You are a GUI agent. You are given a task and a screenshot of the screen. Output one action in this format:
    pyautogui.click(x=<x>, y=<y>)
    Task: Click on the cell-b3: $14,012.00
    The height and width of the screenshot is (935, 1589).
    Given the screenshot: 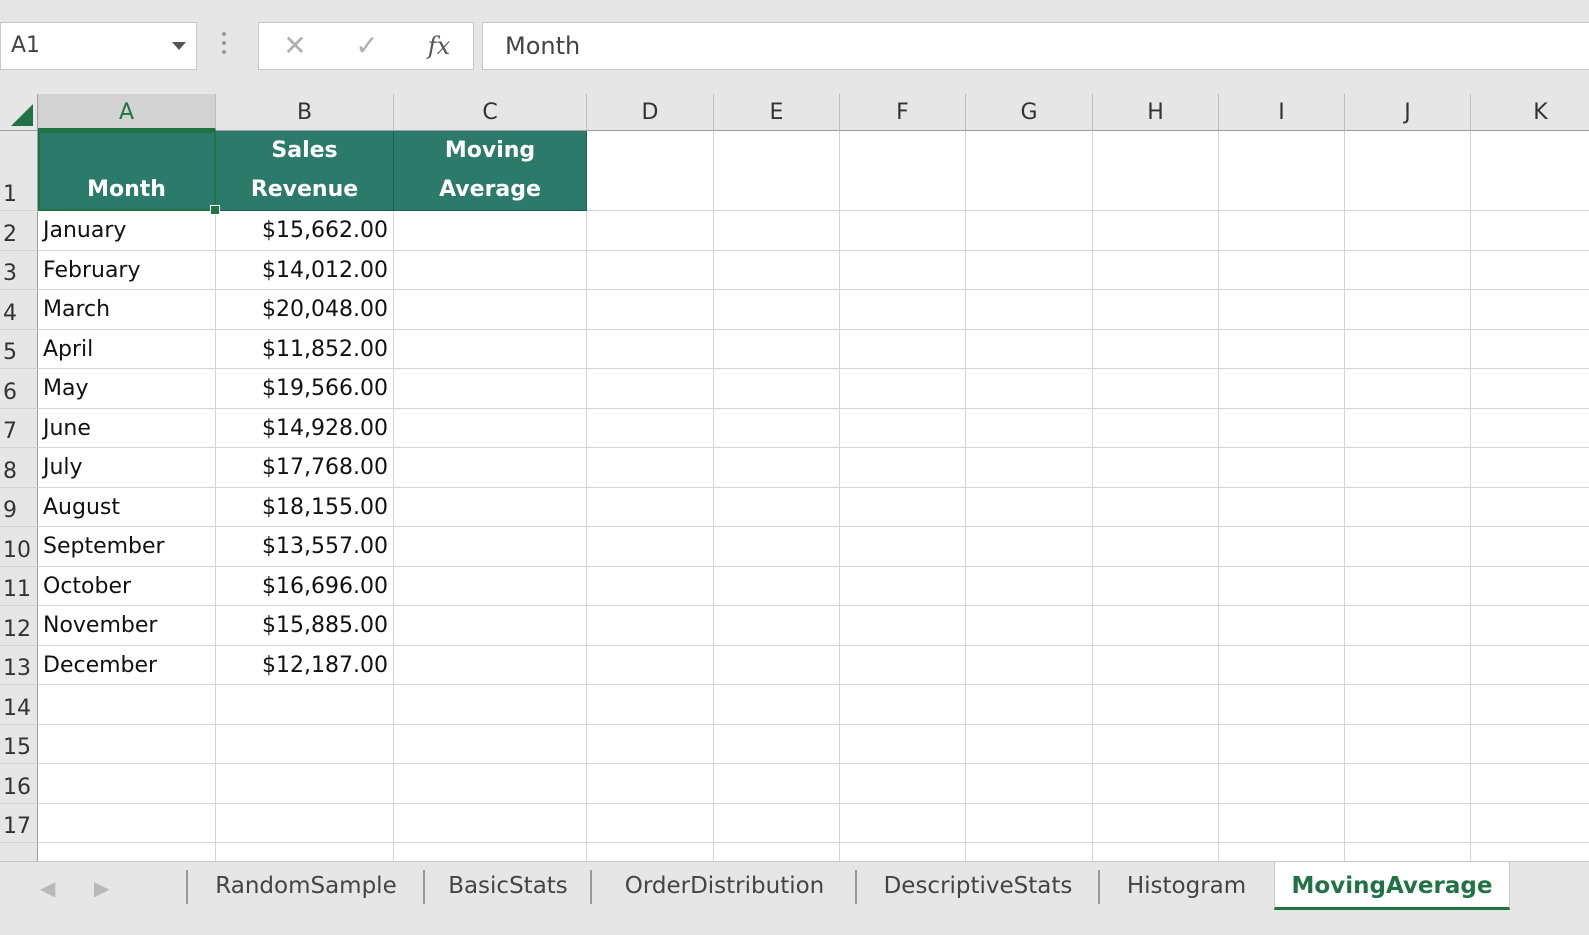 What is the action you would take?
    pyautogui.click(x=305, y=270)
    